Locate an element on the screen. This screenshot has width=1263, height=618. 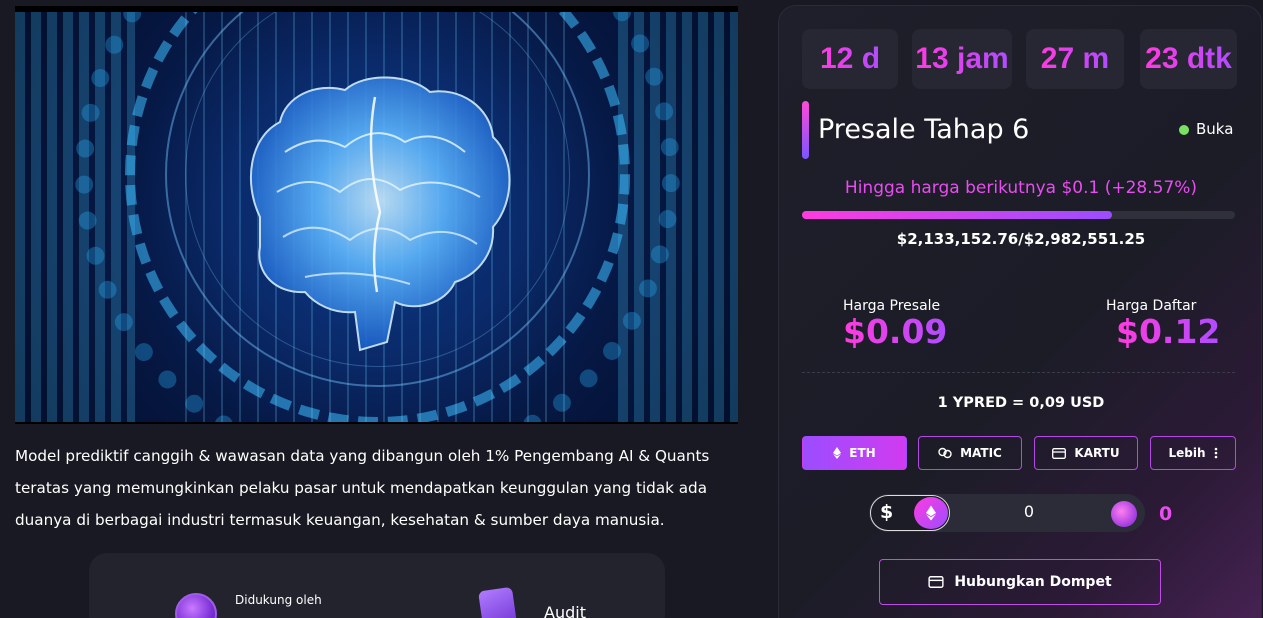
timer-hours-value: 13 jam is located at coordinates (962, 58).